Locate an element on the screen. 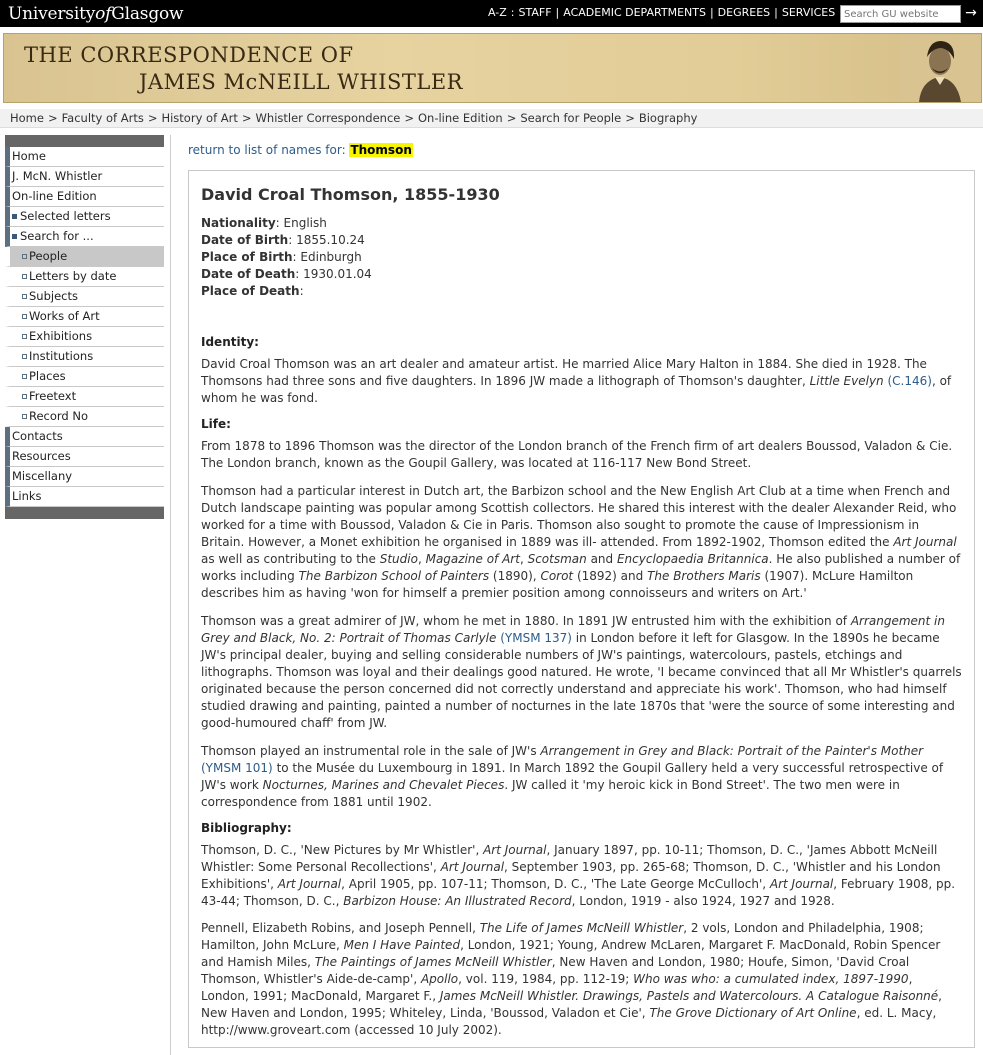  sidebar-item-label: Places is located at coordinates (47, 376).